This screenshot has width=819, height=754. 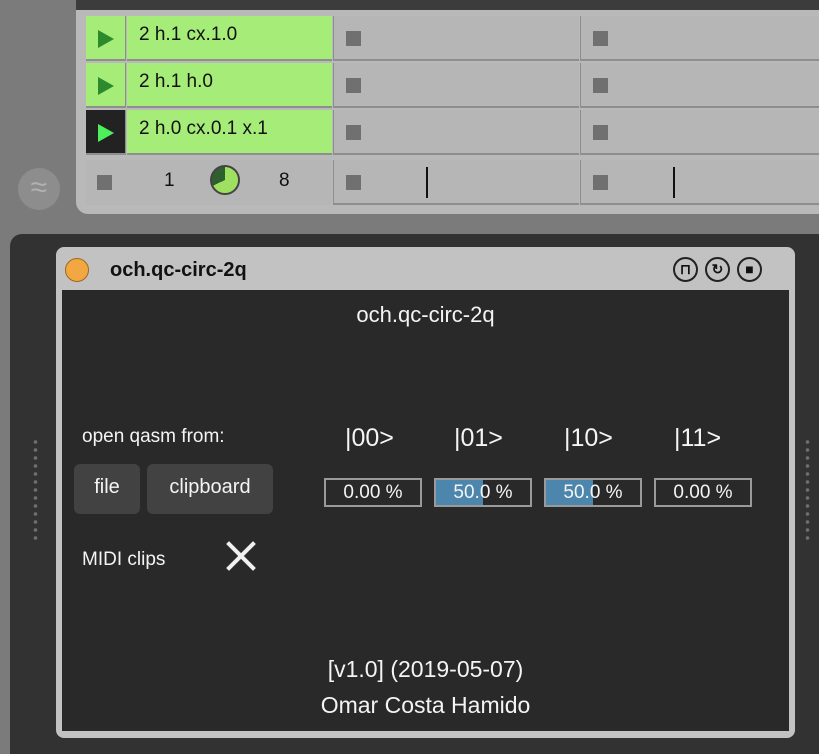 I want to click on midi-clips-toggle-x-icon, so click(x=241, y=556).